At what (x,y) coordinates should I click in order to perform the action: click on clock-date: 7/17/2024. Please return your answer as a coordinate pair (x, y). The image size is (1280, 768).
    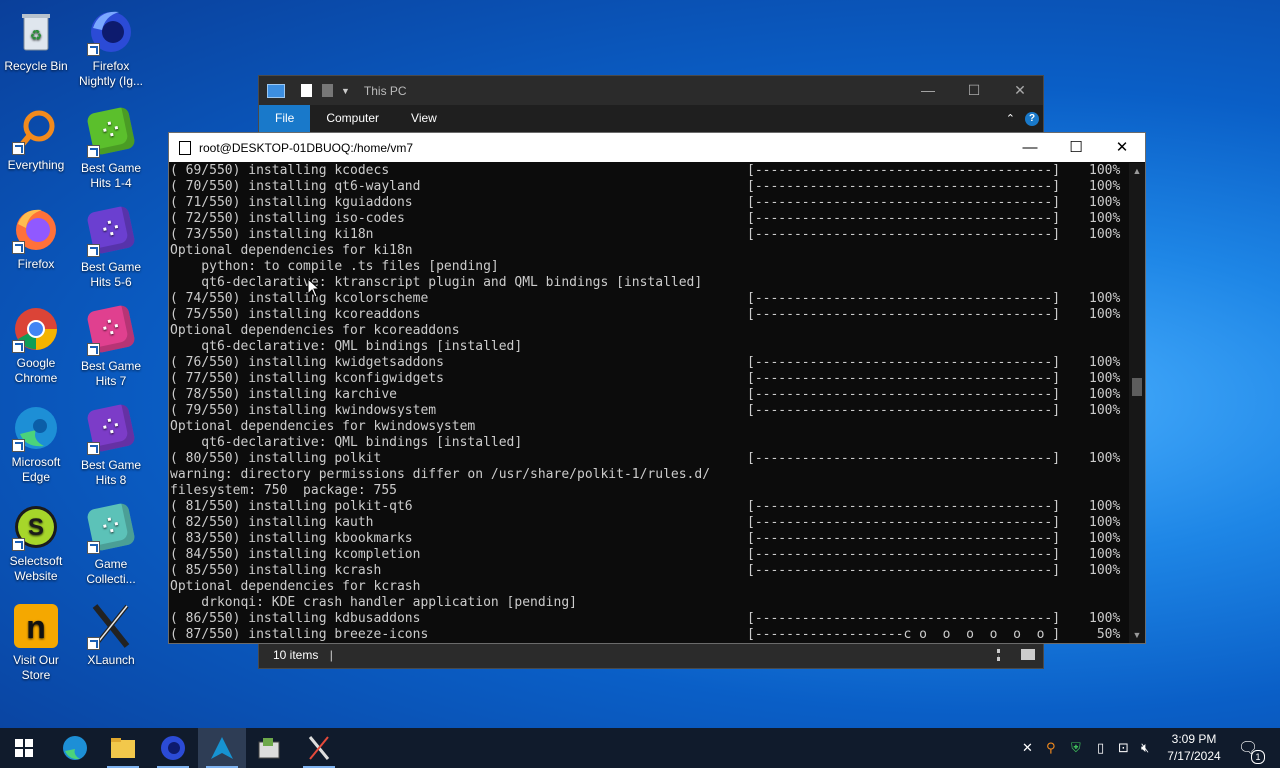
    Looking at the image, I should click on (1194, 756).